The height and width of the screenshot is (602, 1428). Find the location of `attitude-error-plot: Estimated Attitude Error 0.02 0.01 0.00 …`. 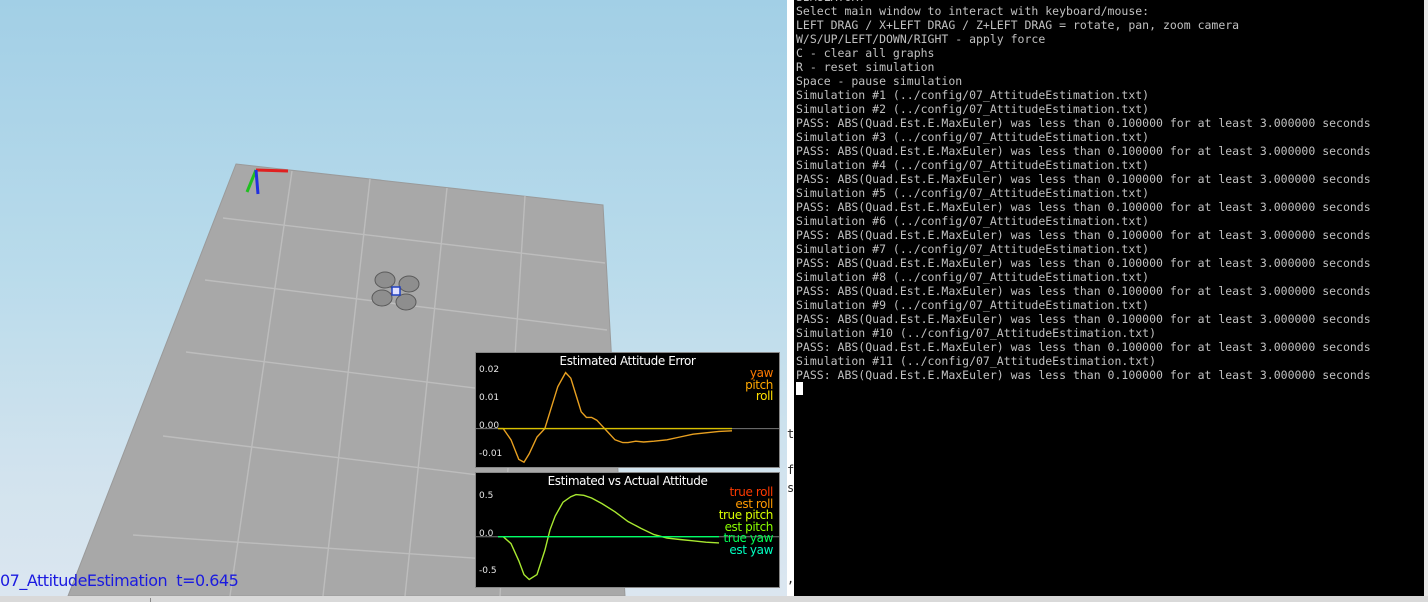

attitude-error-plot: Estimated Attitude Error 0.02 0.01 0.00 … is located at coordinates (627, 410).